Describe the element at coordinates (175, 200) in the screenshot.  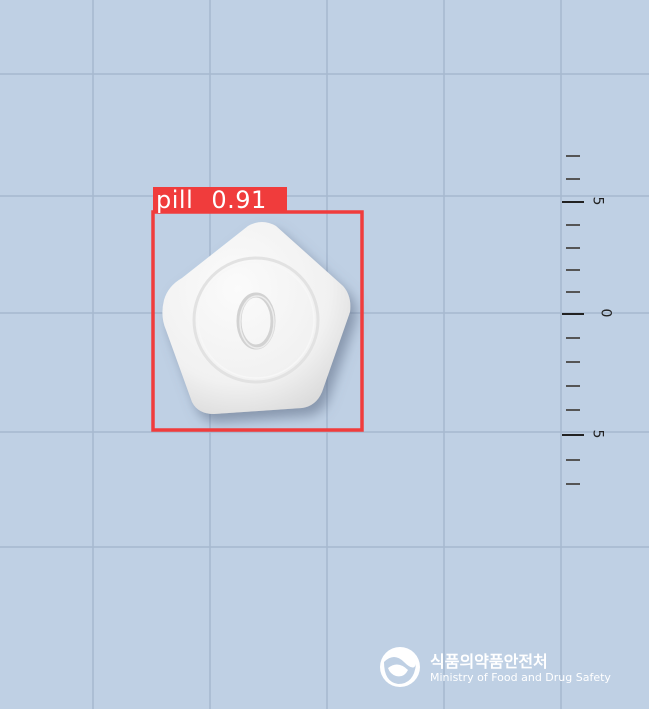
I see `detection-class-label: pill` at that location.